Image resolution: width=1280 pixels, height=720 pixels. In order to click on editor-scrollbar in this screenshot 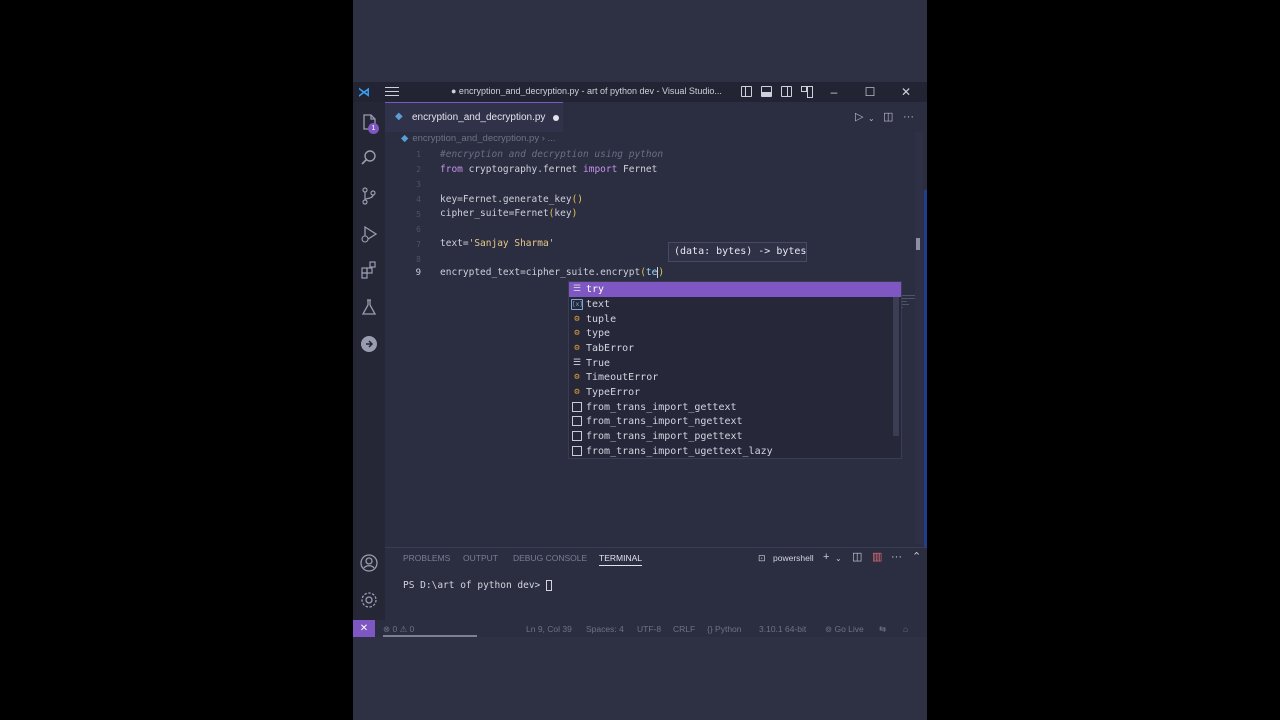, I will do `click(919, 338)`.